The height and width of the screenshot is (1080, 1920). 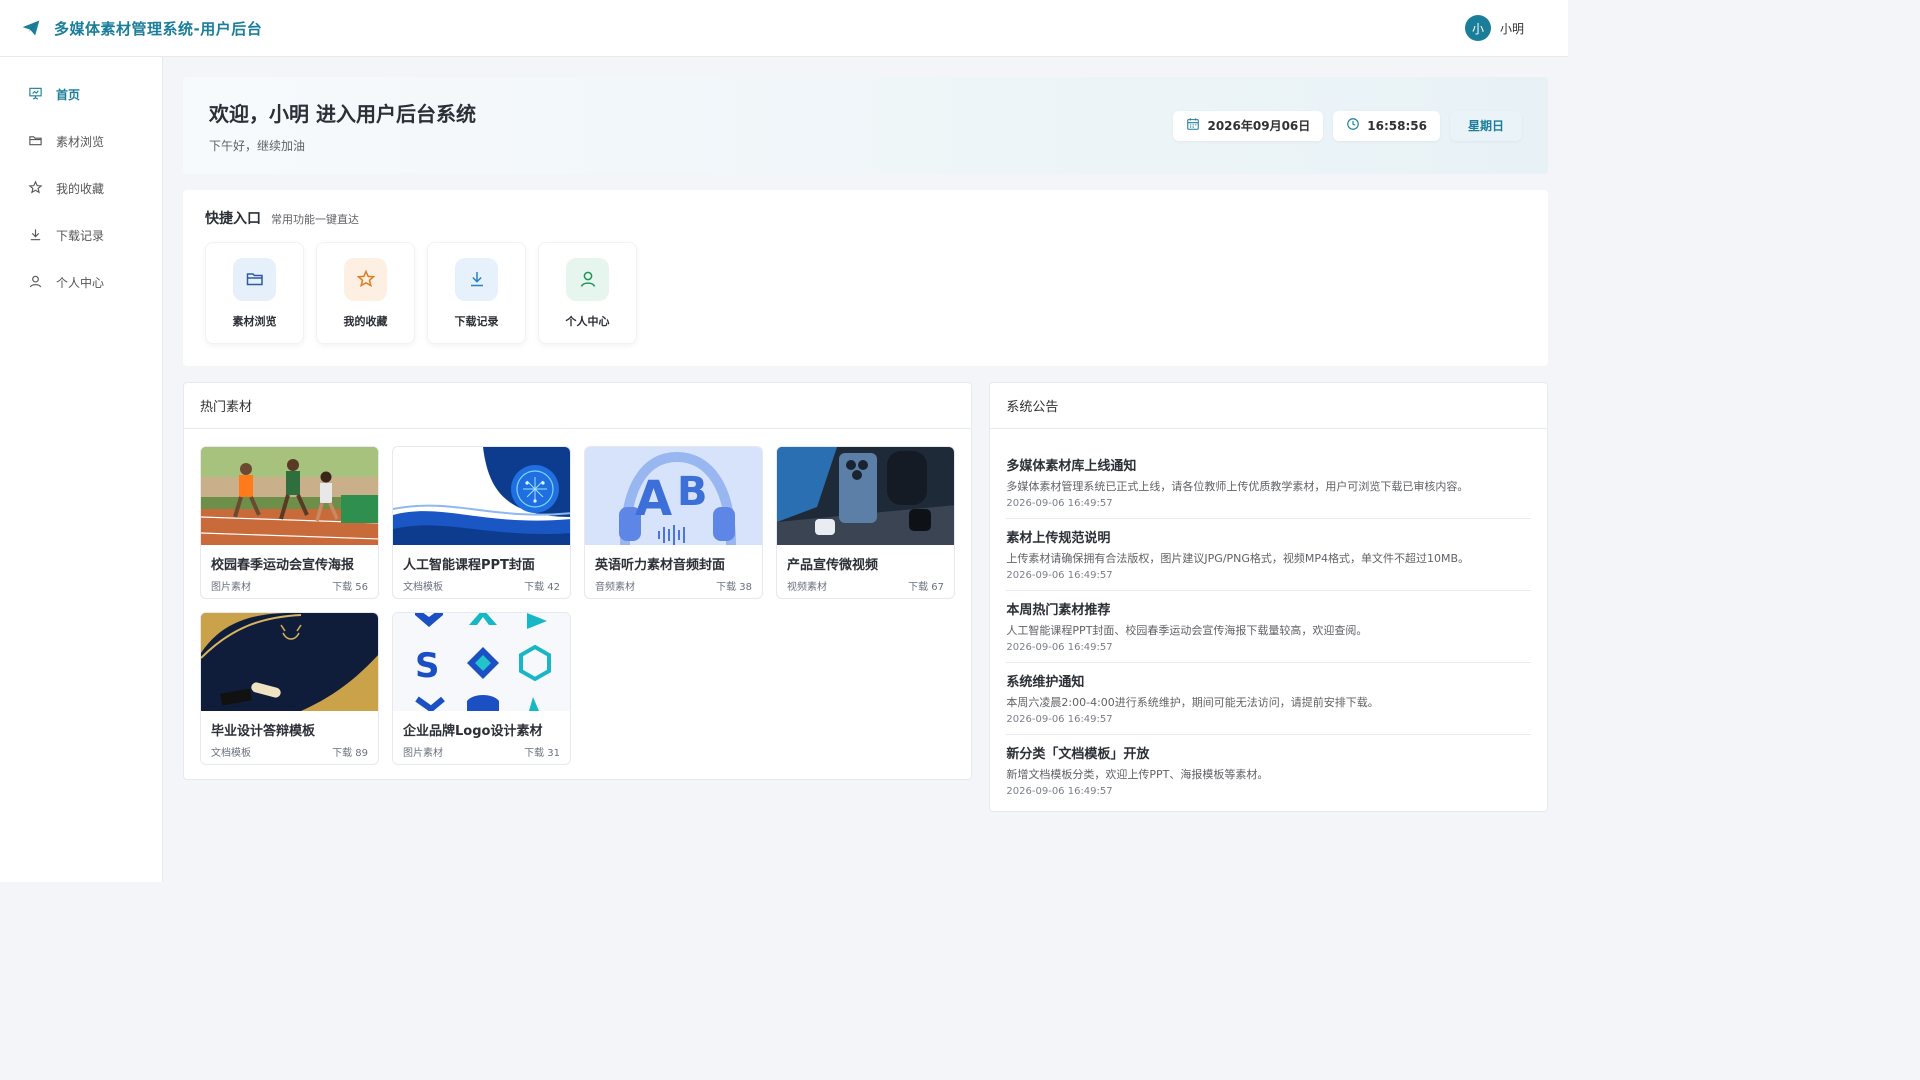 I want to click on quick-access-panel: 快捷入口 常用功能一键直达 素材浏览 我的收藏 下载记录 个人中心, so click(x=865, y=278).